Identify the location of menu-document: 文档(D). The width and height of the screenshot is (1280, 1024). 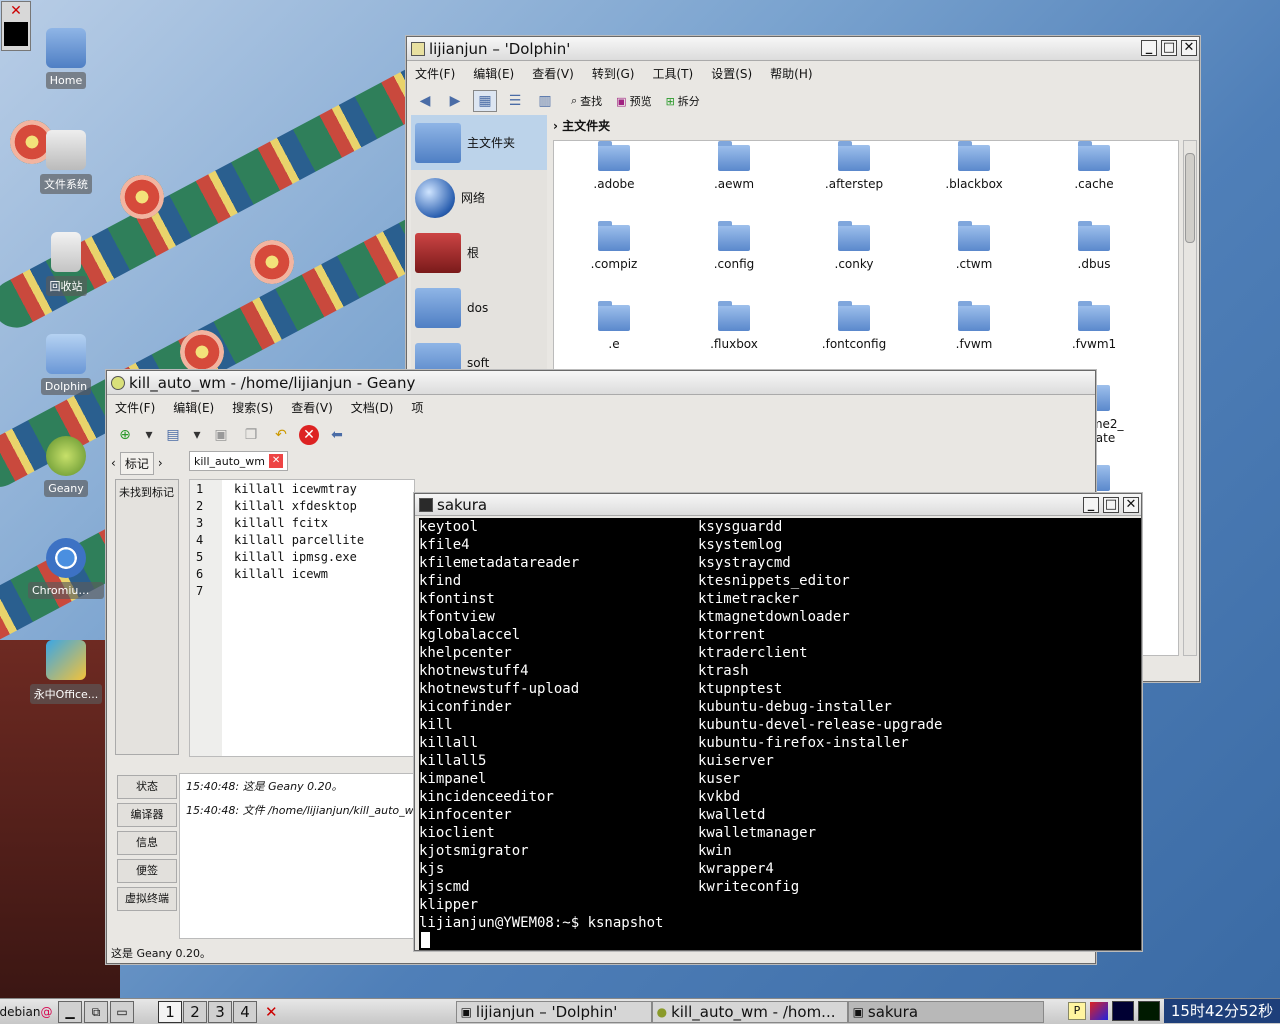
(372, 407).